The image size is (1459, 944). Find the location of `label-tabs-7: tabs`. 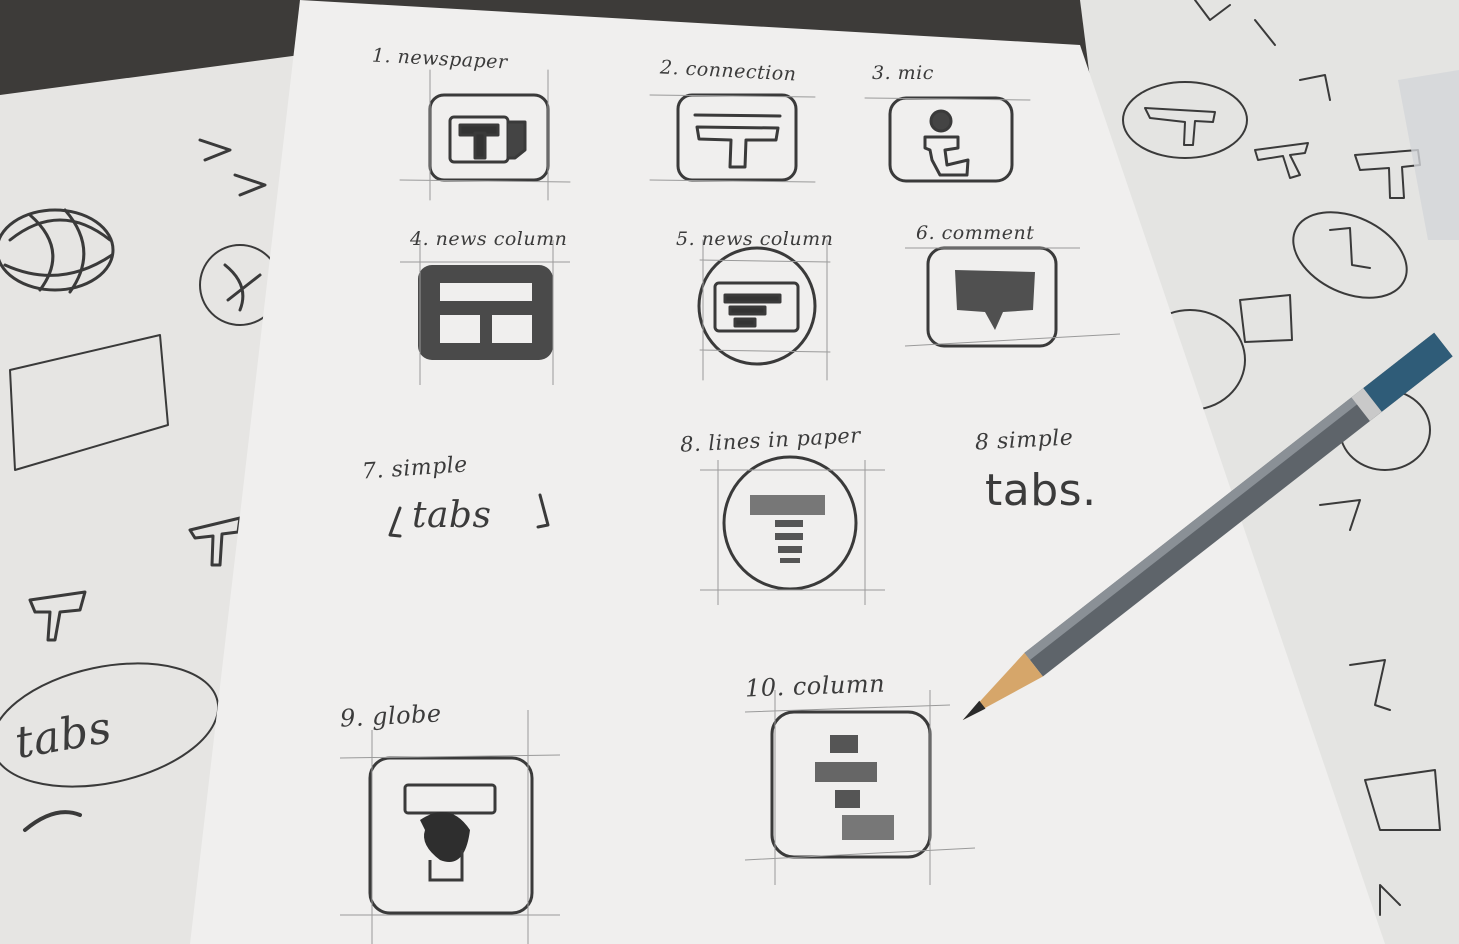

label-tabs-7: tabs is located at coordinates (452, 515).